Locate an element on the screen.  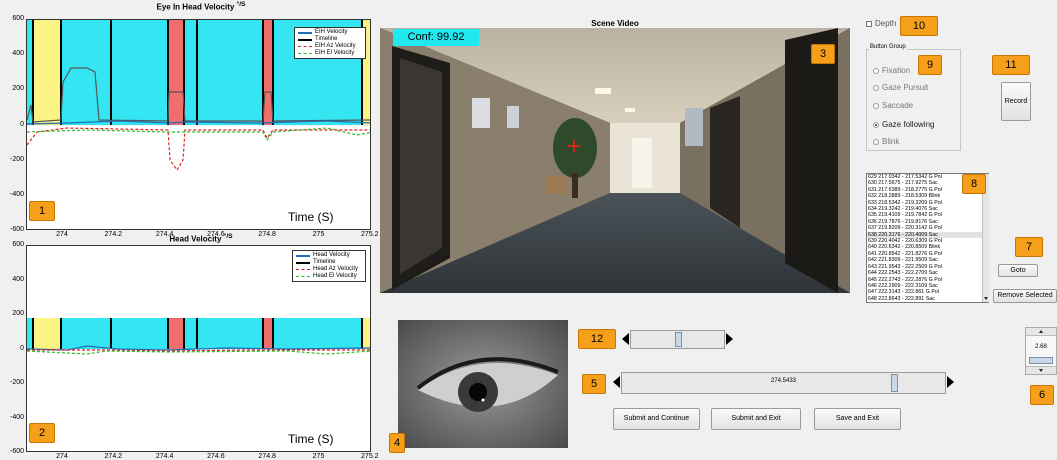
depth-checkbox is located at coordinates (869, 23).